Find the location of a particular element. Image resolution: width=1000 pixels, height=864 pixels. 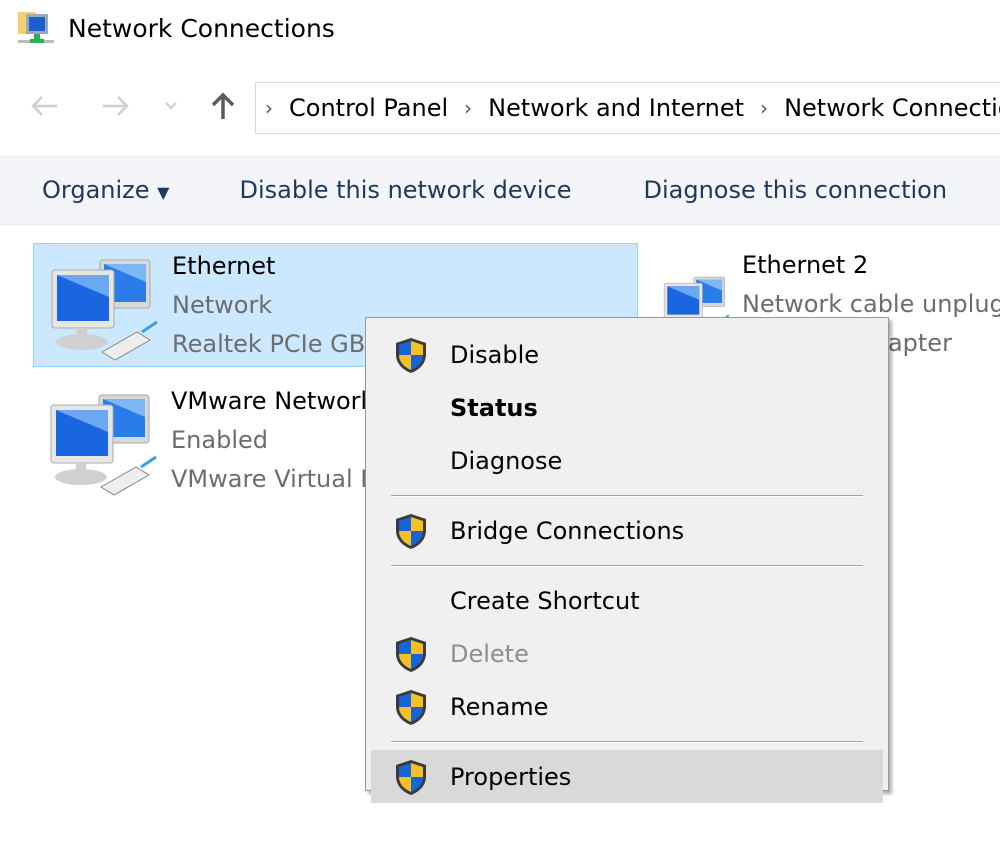

menu-item-rename: Rename is located at coordinates (627, 706).